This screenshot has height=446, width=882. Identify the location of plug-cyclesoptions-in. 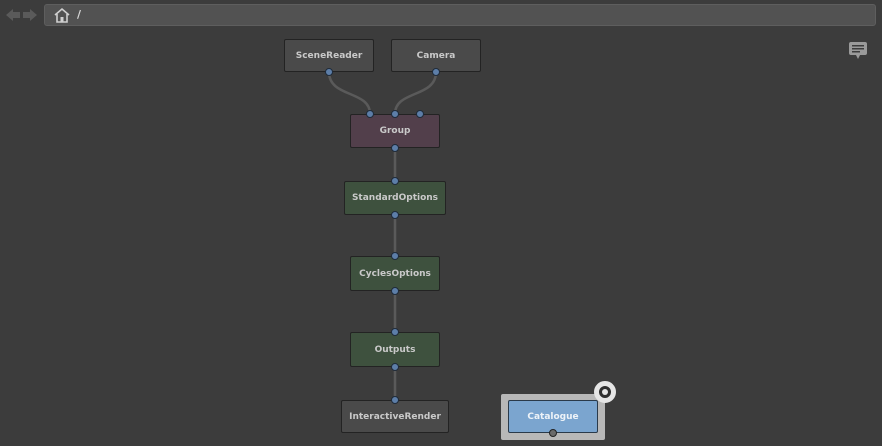
(395, 256).